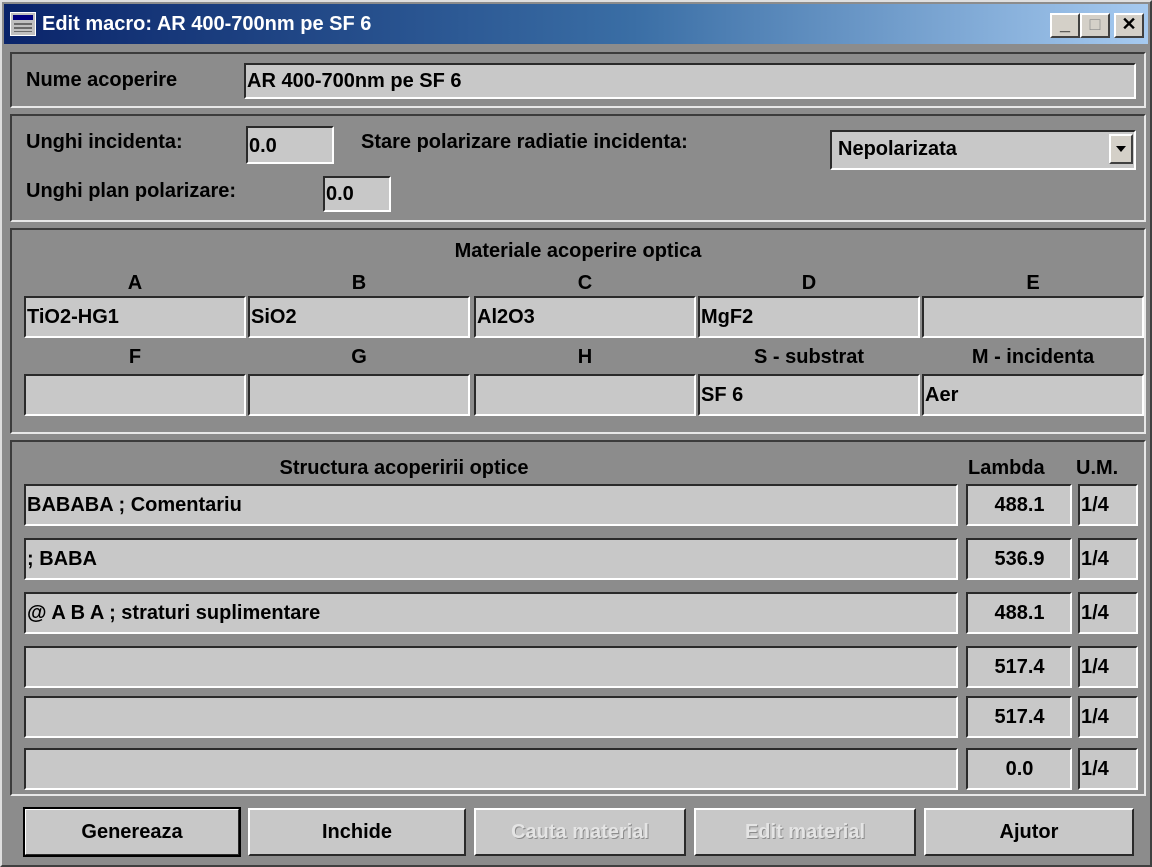 The width and height of the screenshot is (1152, 867). Describe the element at coordinates (404, 468) in the screenshot. I see `structure-title: Structura acoperirii optice` at that location.